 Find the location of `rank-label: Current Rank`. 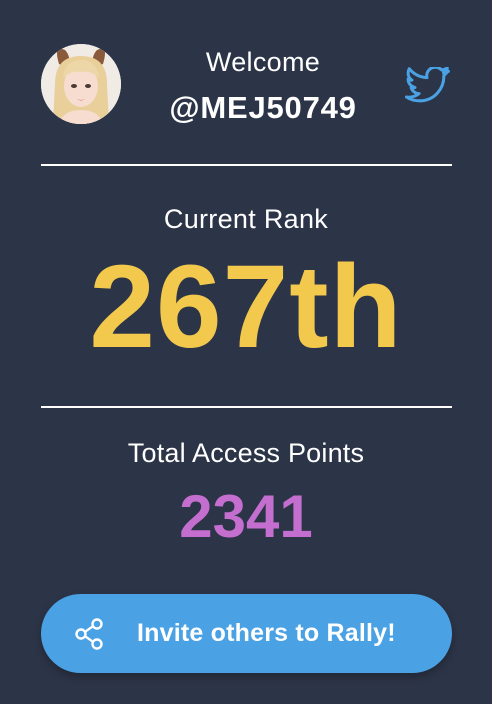

rank-label: Current Rank is located at coordinates (246, 219).